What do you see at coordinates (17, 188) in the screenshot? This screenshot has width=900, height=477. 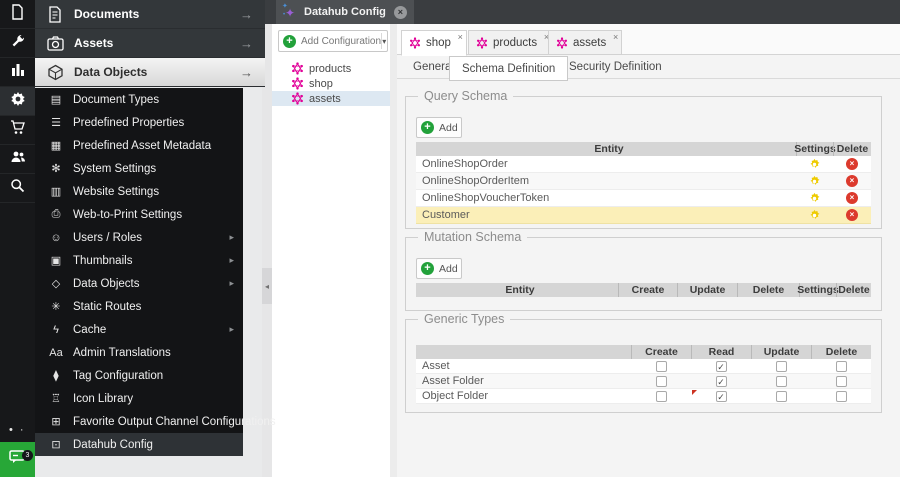 I see `sidebar-button-search` at bounding box center [17, 188].